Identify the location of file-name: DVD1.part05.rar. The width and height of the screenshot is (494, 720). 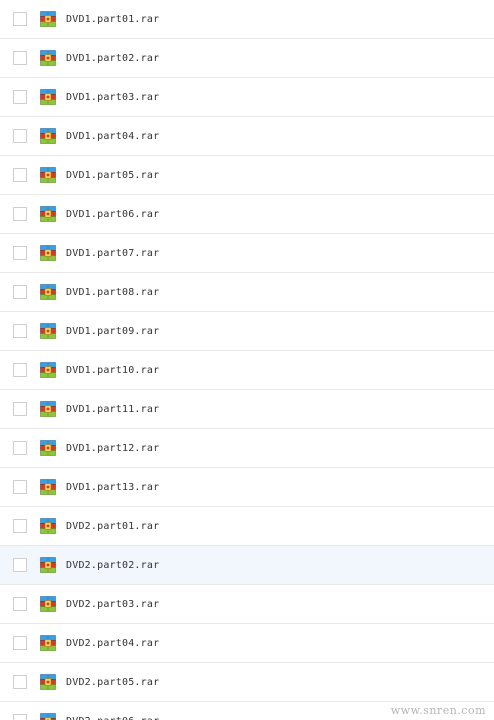
(112, 175).